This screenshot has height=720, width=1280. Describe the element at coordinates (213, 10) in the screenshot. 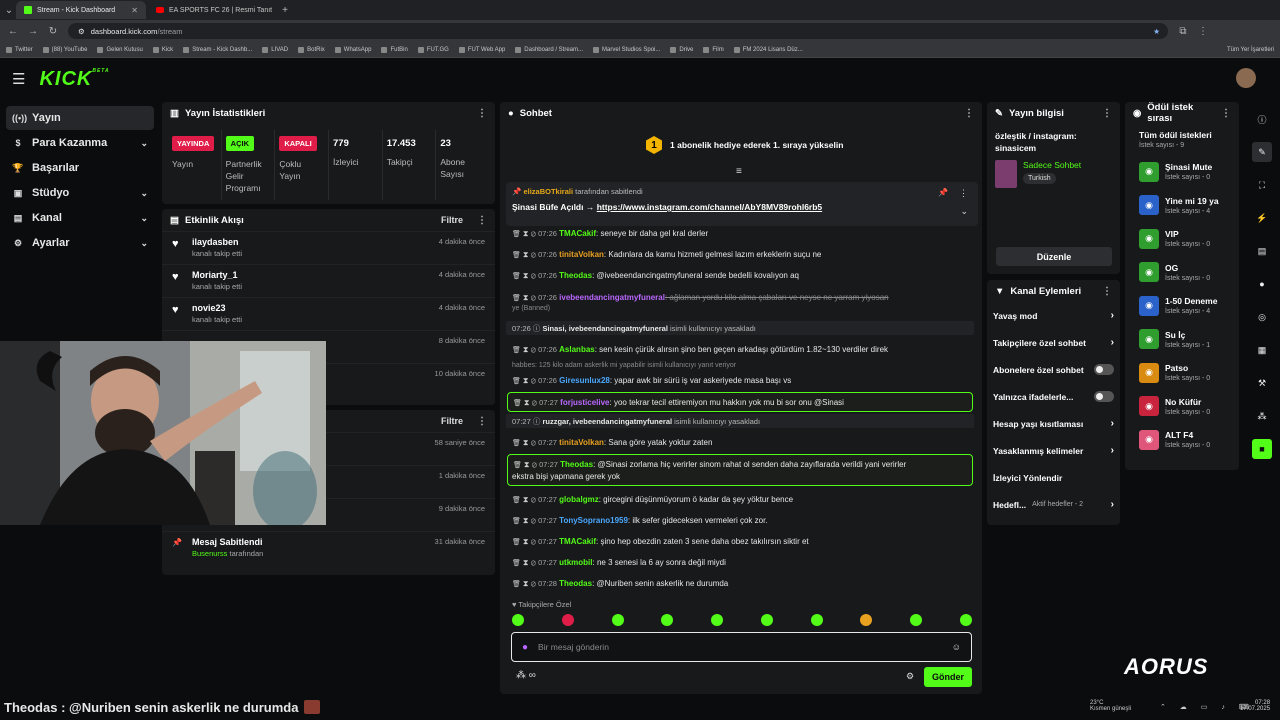

I see `tab-ea-sports: EA SPORTS FC 26 | Resmi Tanıt ✕` at that location.